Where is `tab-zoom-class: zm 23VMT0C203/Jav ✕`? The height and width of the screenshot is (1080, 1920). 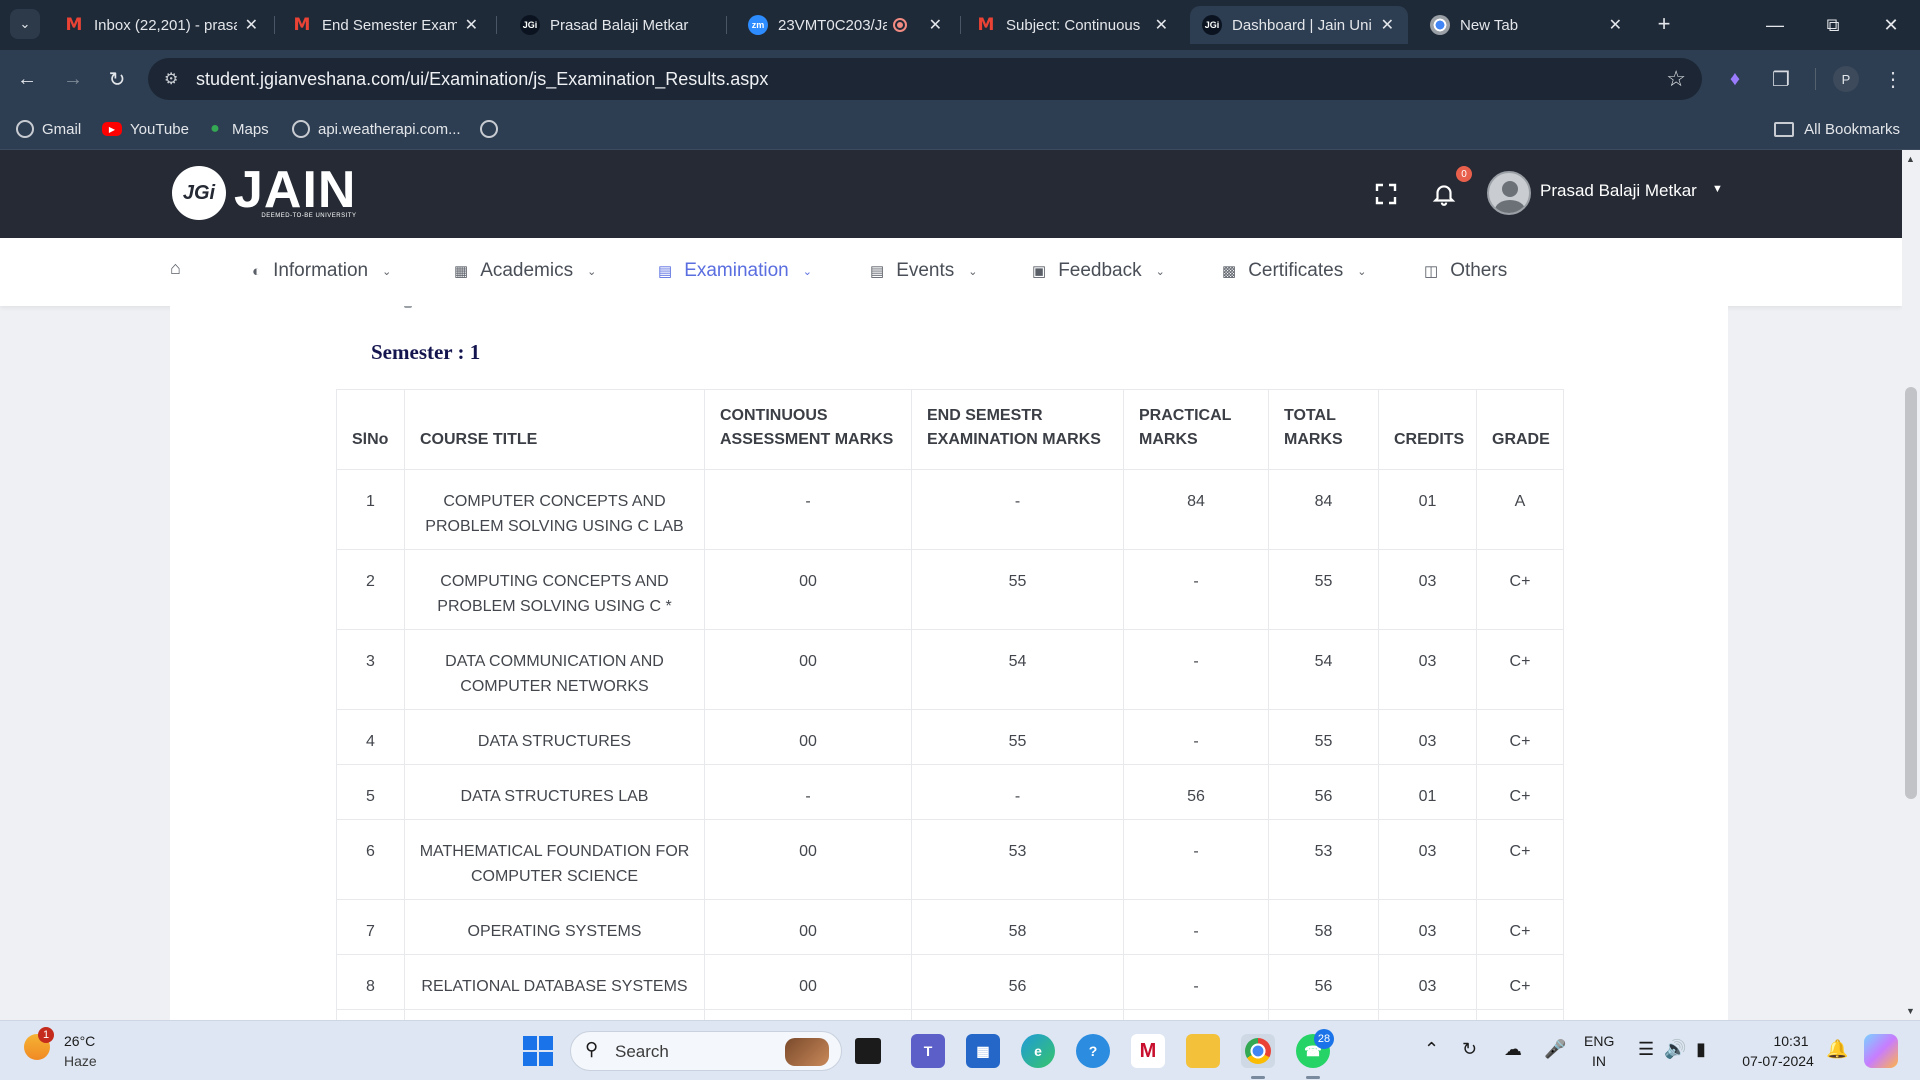
tab-zoom-class: zm 23VMT0C203/Jav ✕ is located at coordinates (846, 25).